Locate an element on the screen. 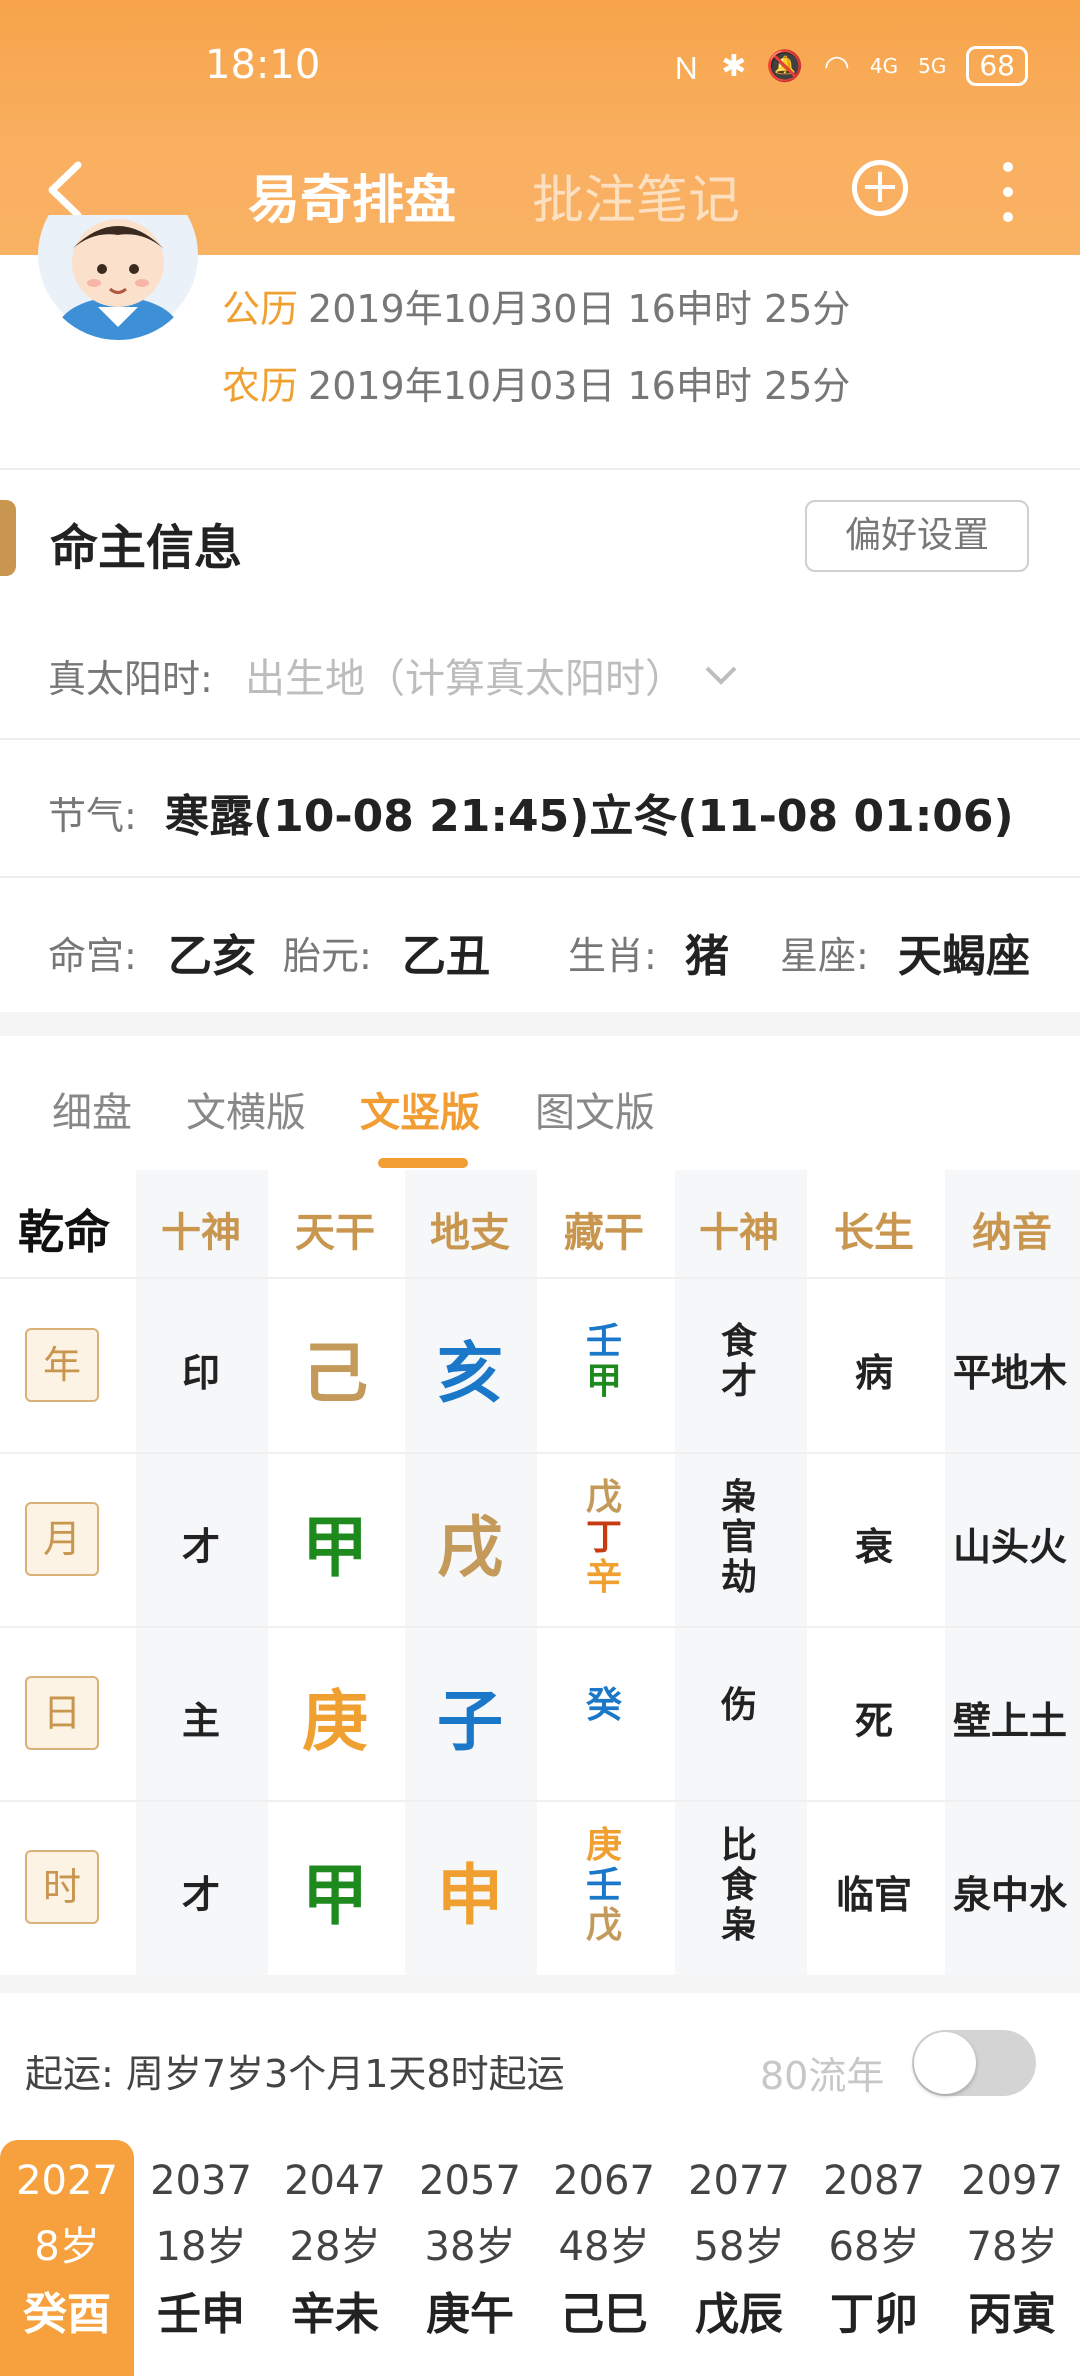  dayun-ganzhi: 壬申 is located at coordinates (201, 2314).